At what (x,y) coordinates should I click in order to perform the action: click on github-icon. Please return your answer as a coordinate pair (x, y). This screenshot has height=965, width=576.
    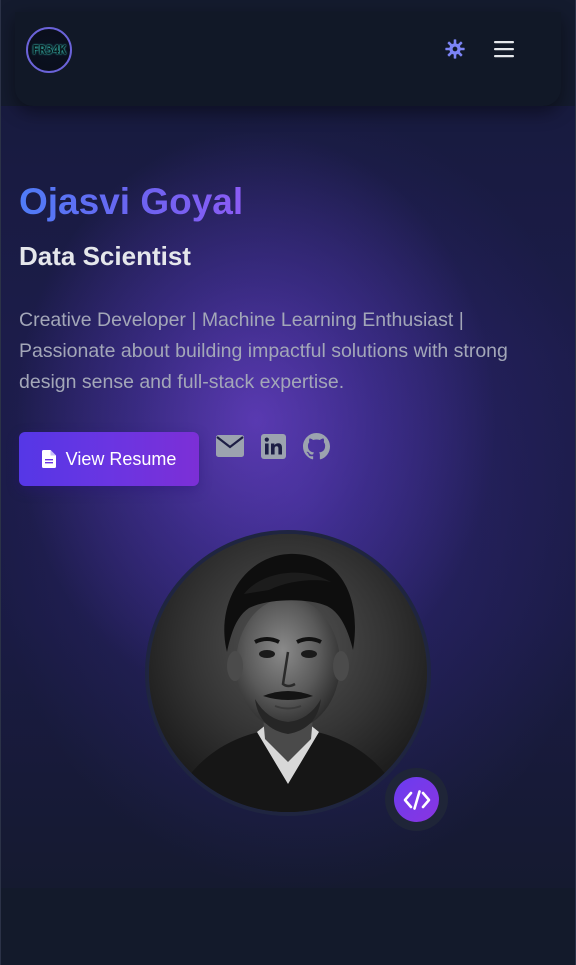
    Looking at the image, I should click on (316, 445).